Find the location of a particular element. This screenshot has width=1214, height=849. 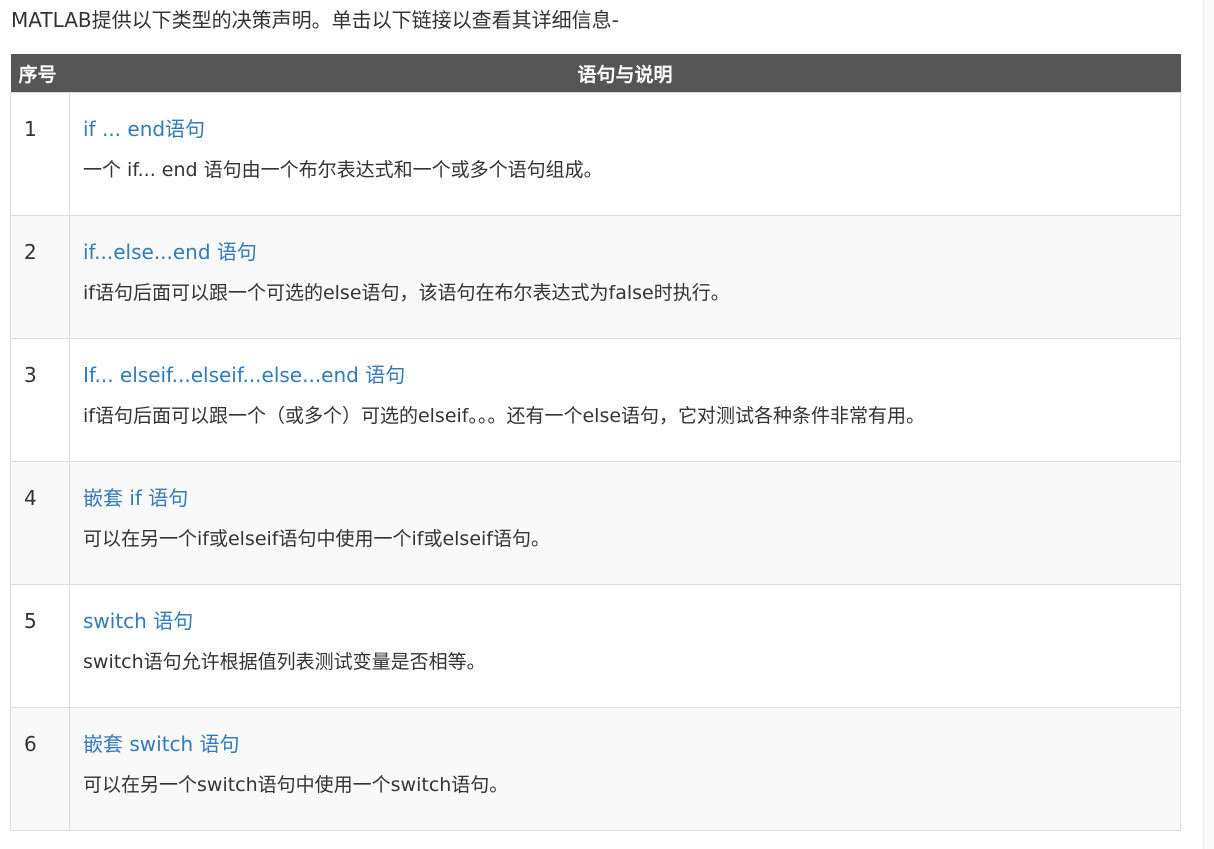

header-description: 语句与说明 is located at coordinates (625, 73).